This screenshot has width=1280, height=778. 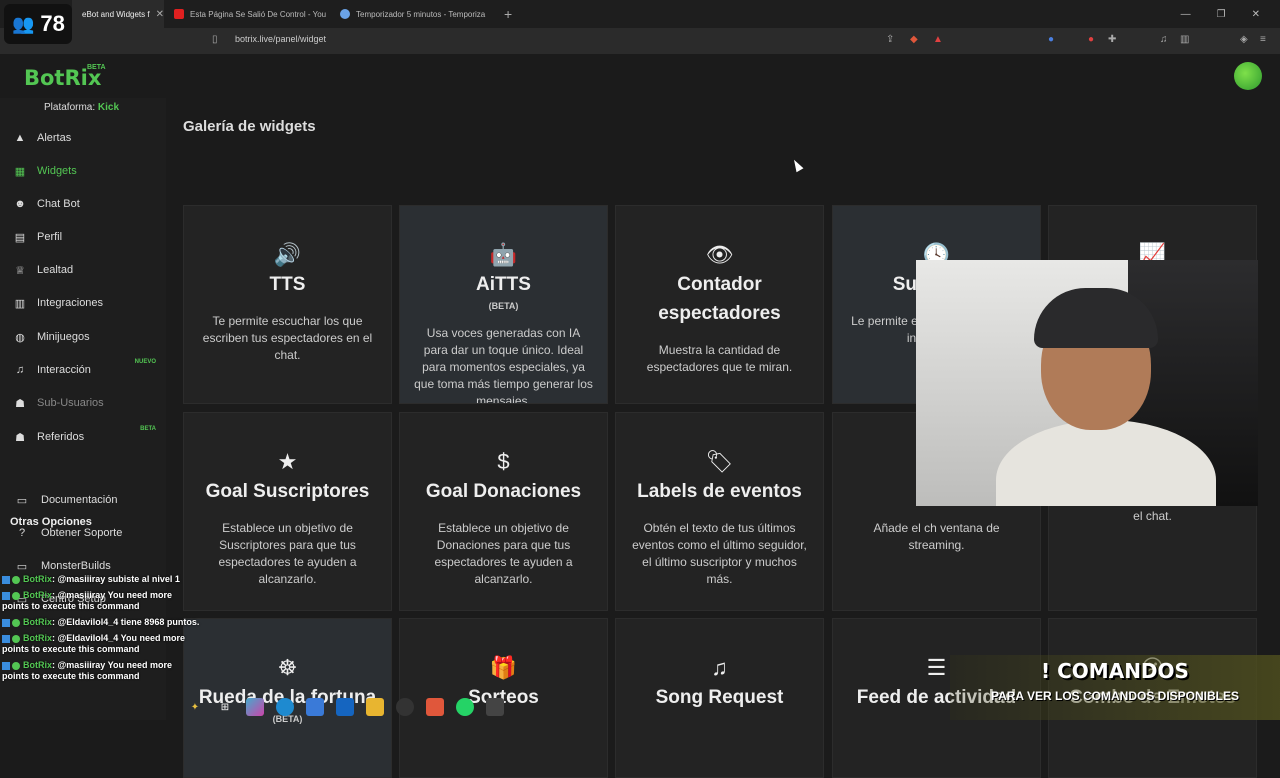 What do you see at coordinates (63, 337) in the screenshot?
I see `sidebar-item-label: Minijuegos` at bounding box center [63, 337].